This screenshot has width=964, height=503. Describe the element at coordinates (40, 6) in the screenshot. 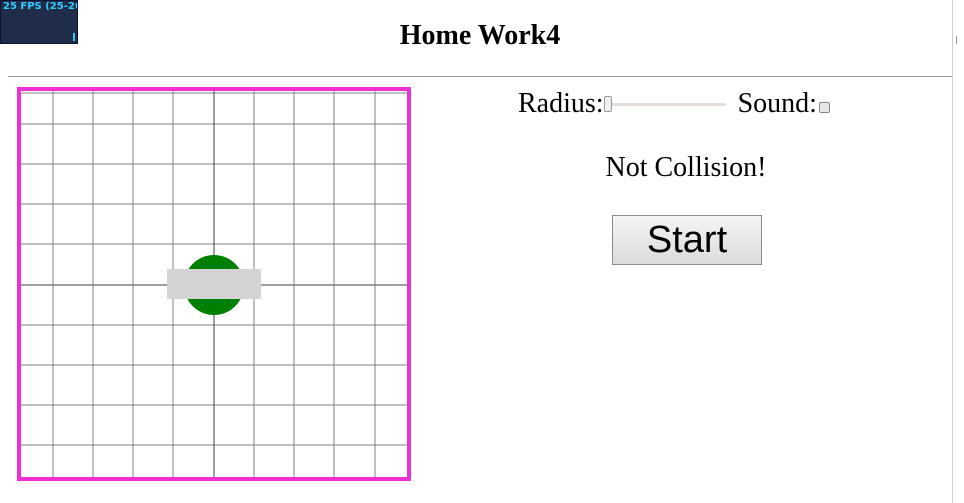

I see `fps-text: 25 FPS (25-26` at that location.